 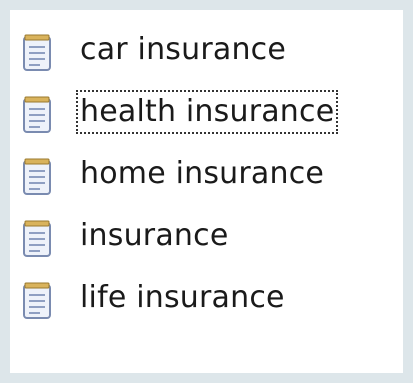 I want to click on item-label: car insurance, so click(x=183, y=49).